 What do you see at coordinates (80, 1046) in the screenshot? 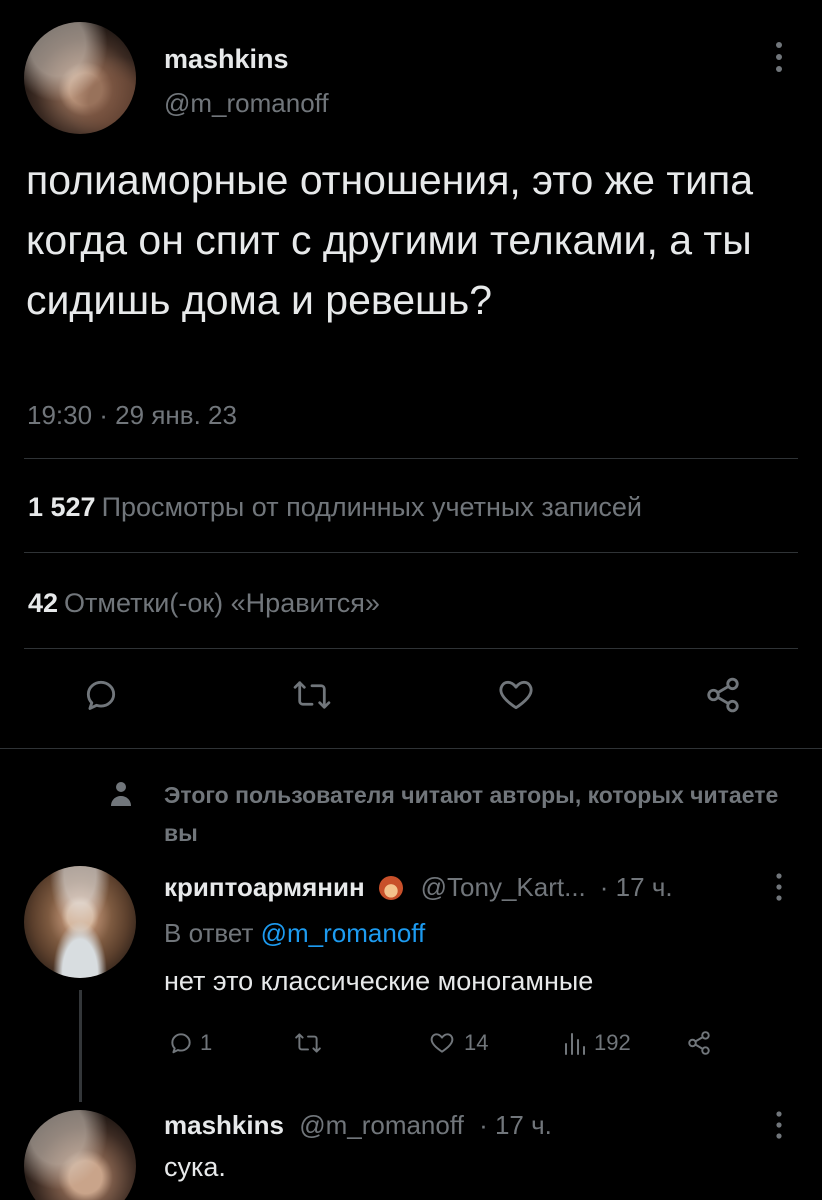
I see `thread-line` at bounding box center [80, 1046].